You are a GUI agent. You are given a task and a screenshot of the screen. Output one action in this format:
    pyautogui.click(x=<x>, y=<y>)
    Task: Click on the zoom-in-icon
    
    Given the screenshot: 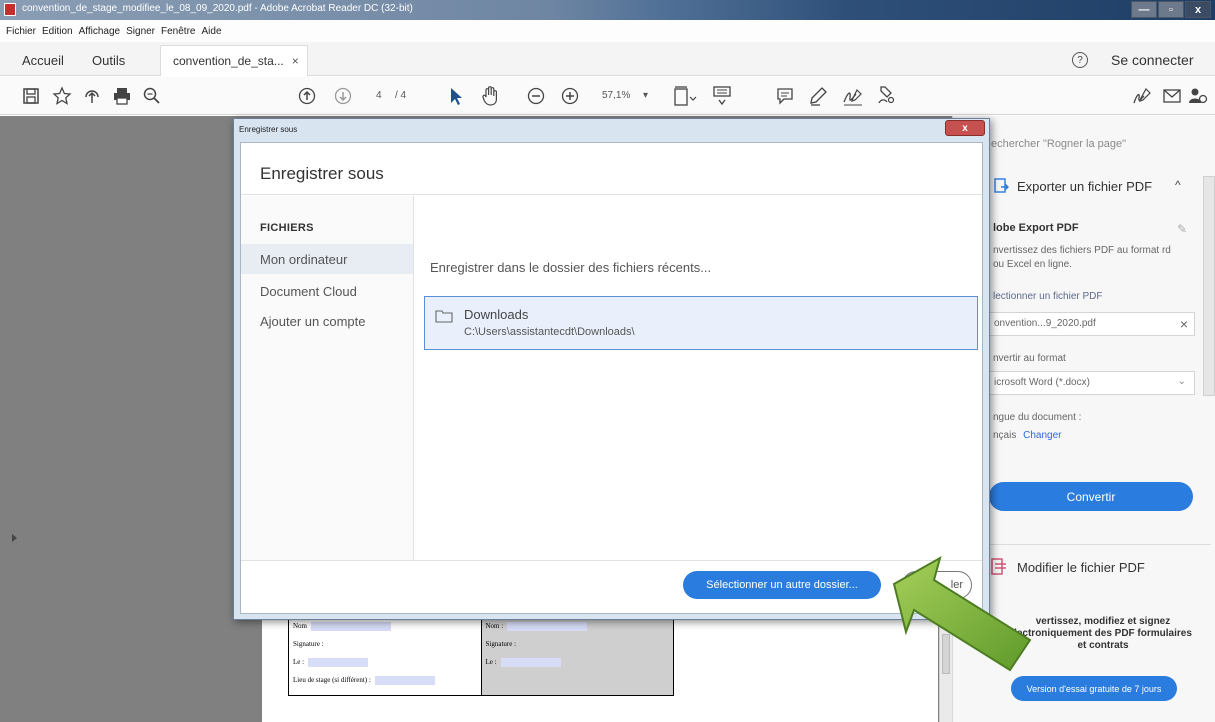 What is the action you would take?
    pyautogui.click(x=570, y=96)
    